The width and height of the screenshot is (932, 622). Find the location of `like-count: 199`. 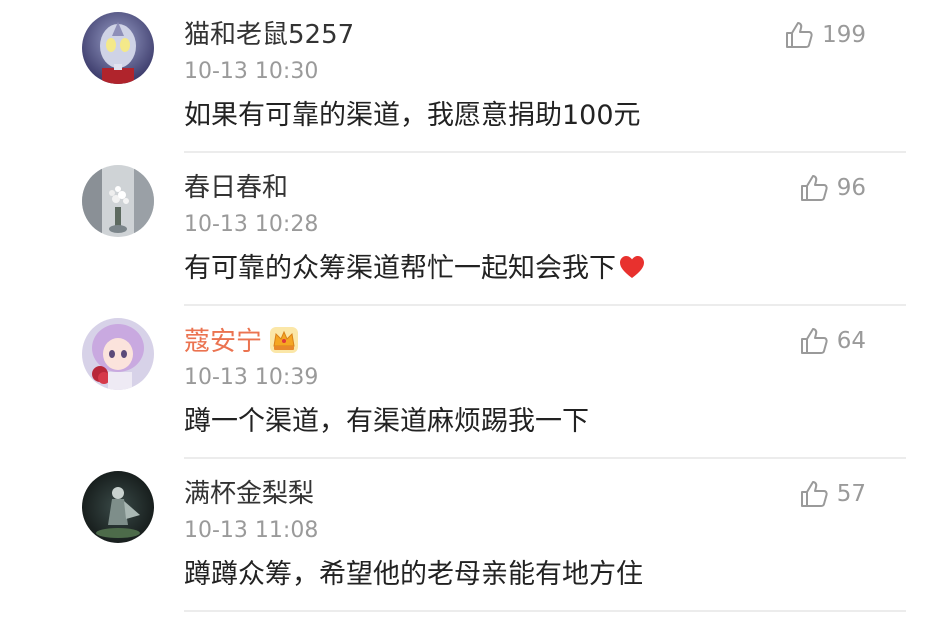

like-count: 199 is located at coordinates (844, 35).